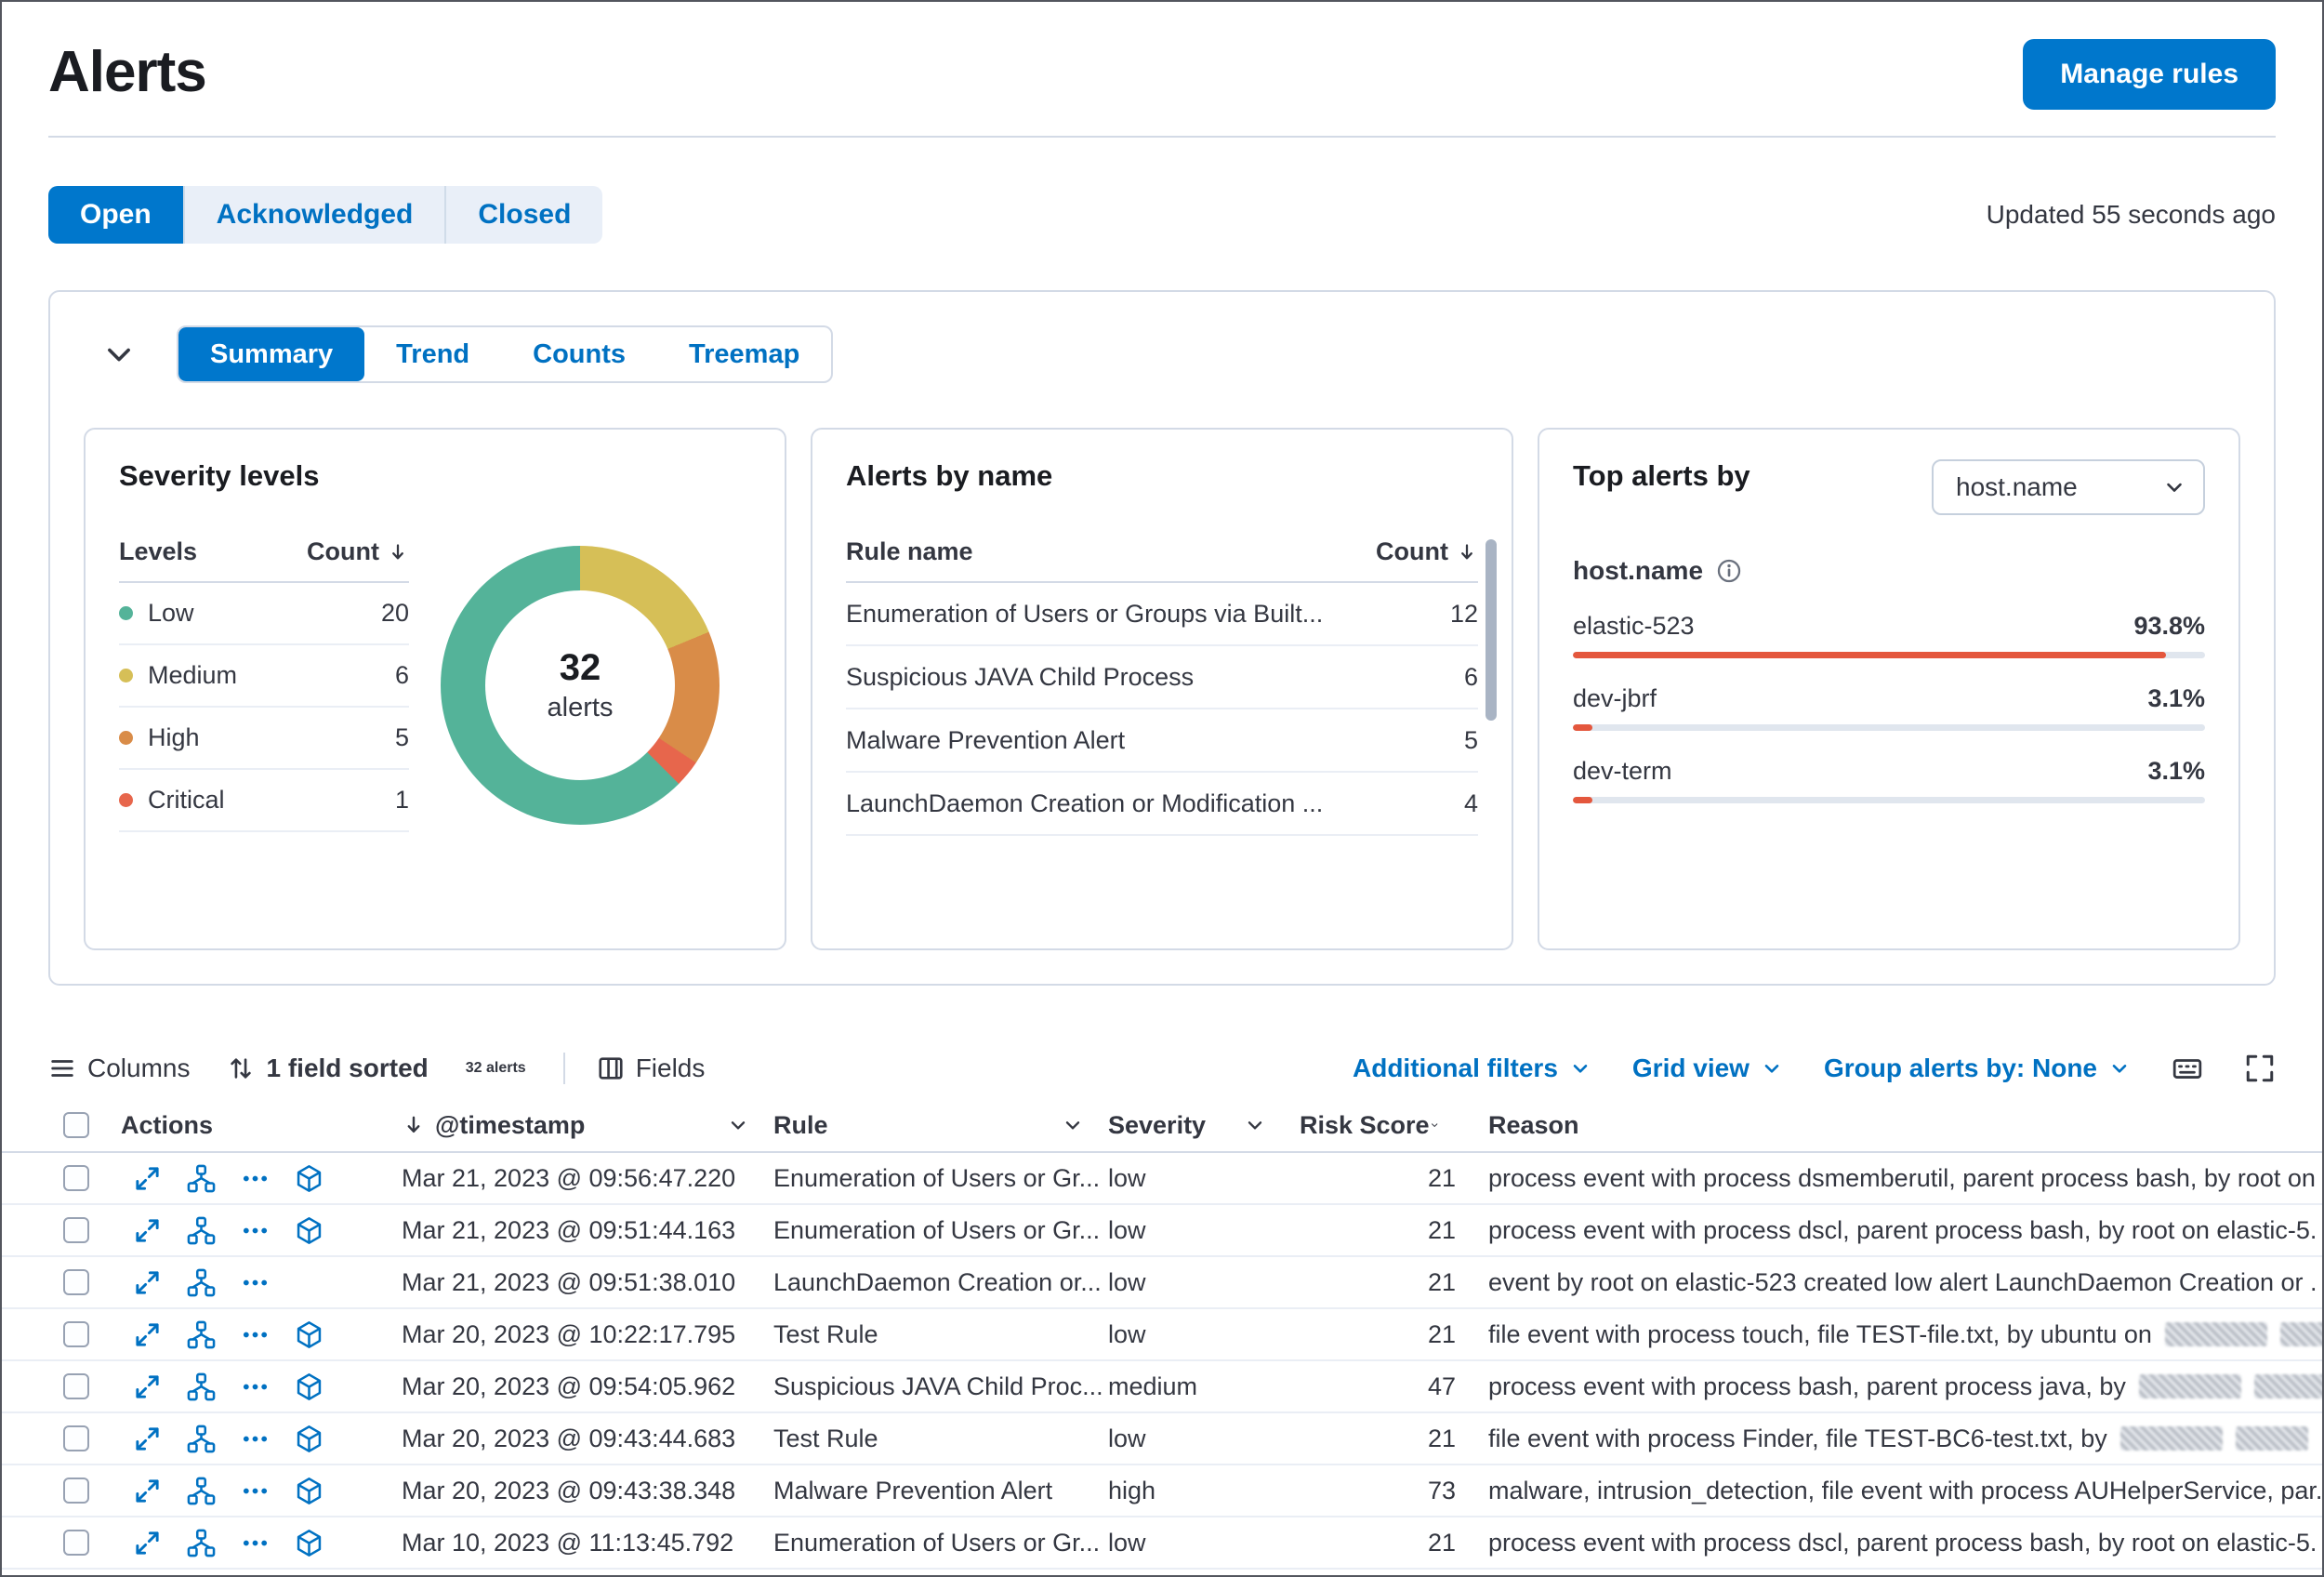 Image resolution: width=2324 pixels, height=1577 pixels. I want to click on cell-risk-score: 47, so click(1376, 1386).